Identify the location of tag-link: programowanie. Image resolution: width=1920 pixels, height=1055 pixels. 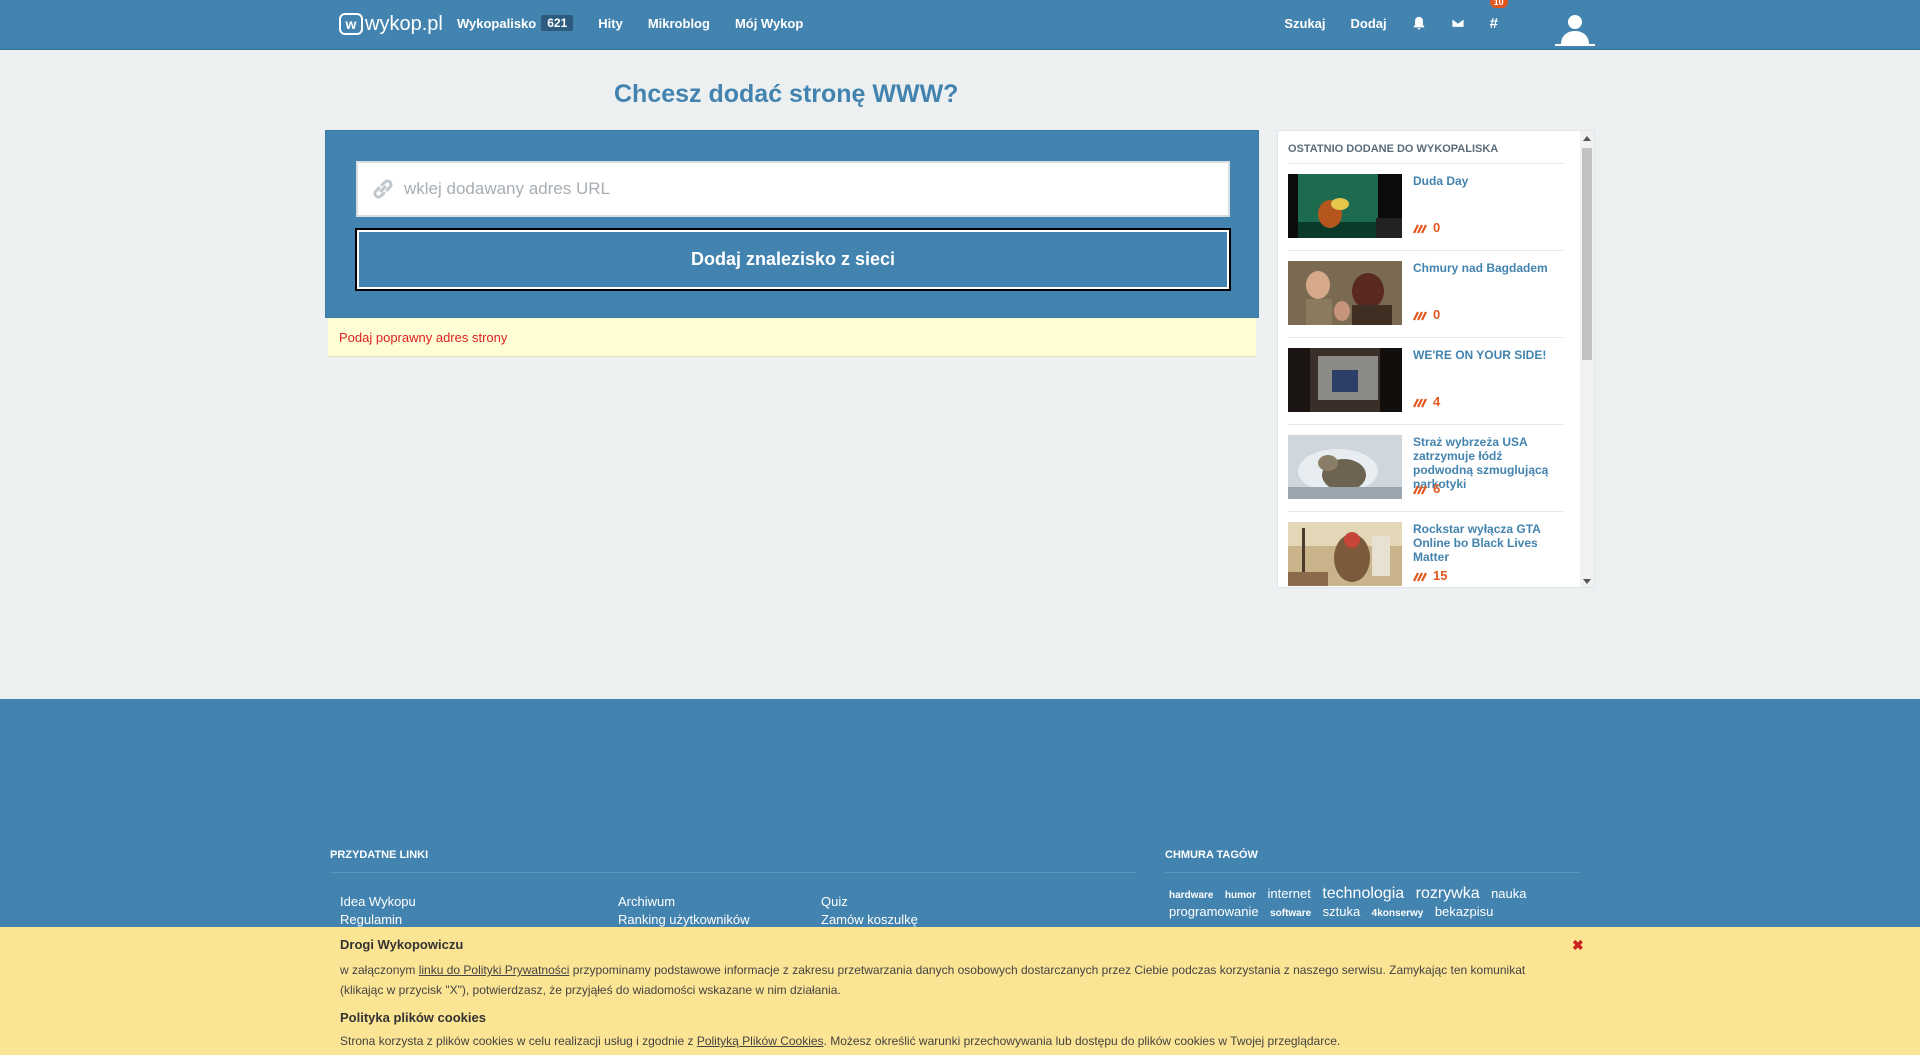
(1214, 911).